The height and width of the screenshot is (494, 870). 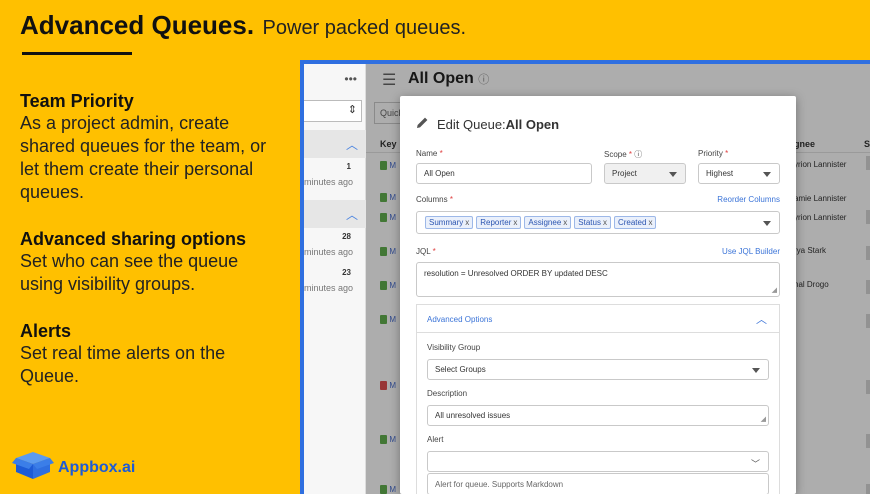 What do you see at coordinates (352, 110) in the screenshot?
I see `sort-icon: ⇕` at bounding box center [352, 110].